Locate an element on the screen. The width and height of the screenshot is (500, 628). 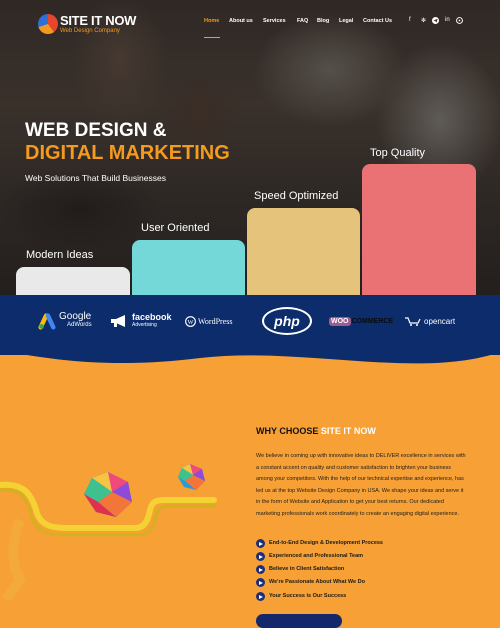
partner-php-label: php is located at coordinates (287, 321).